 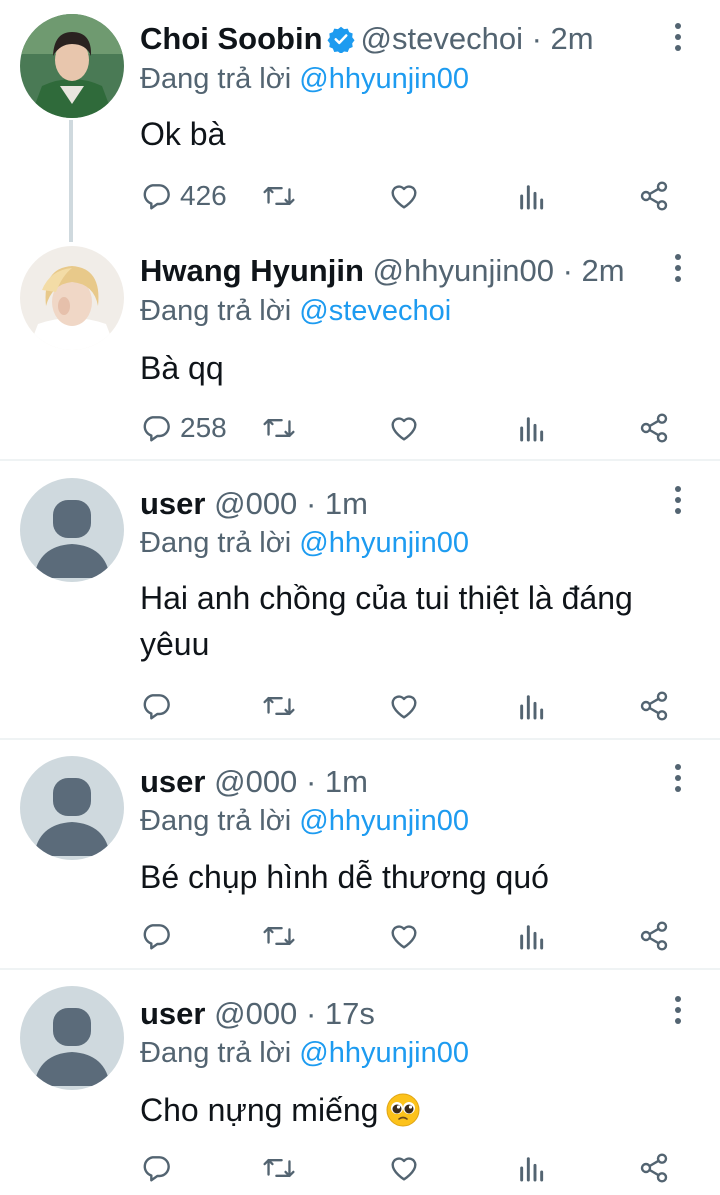 I want to click on tweet-text: Bé chụp hình dễ thương quó, so click(x=344, y=877).